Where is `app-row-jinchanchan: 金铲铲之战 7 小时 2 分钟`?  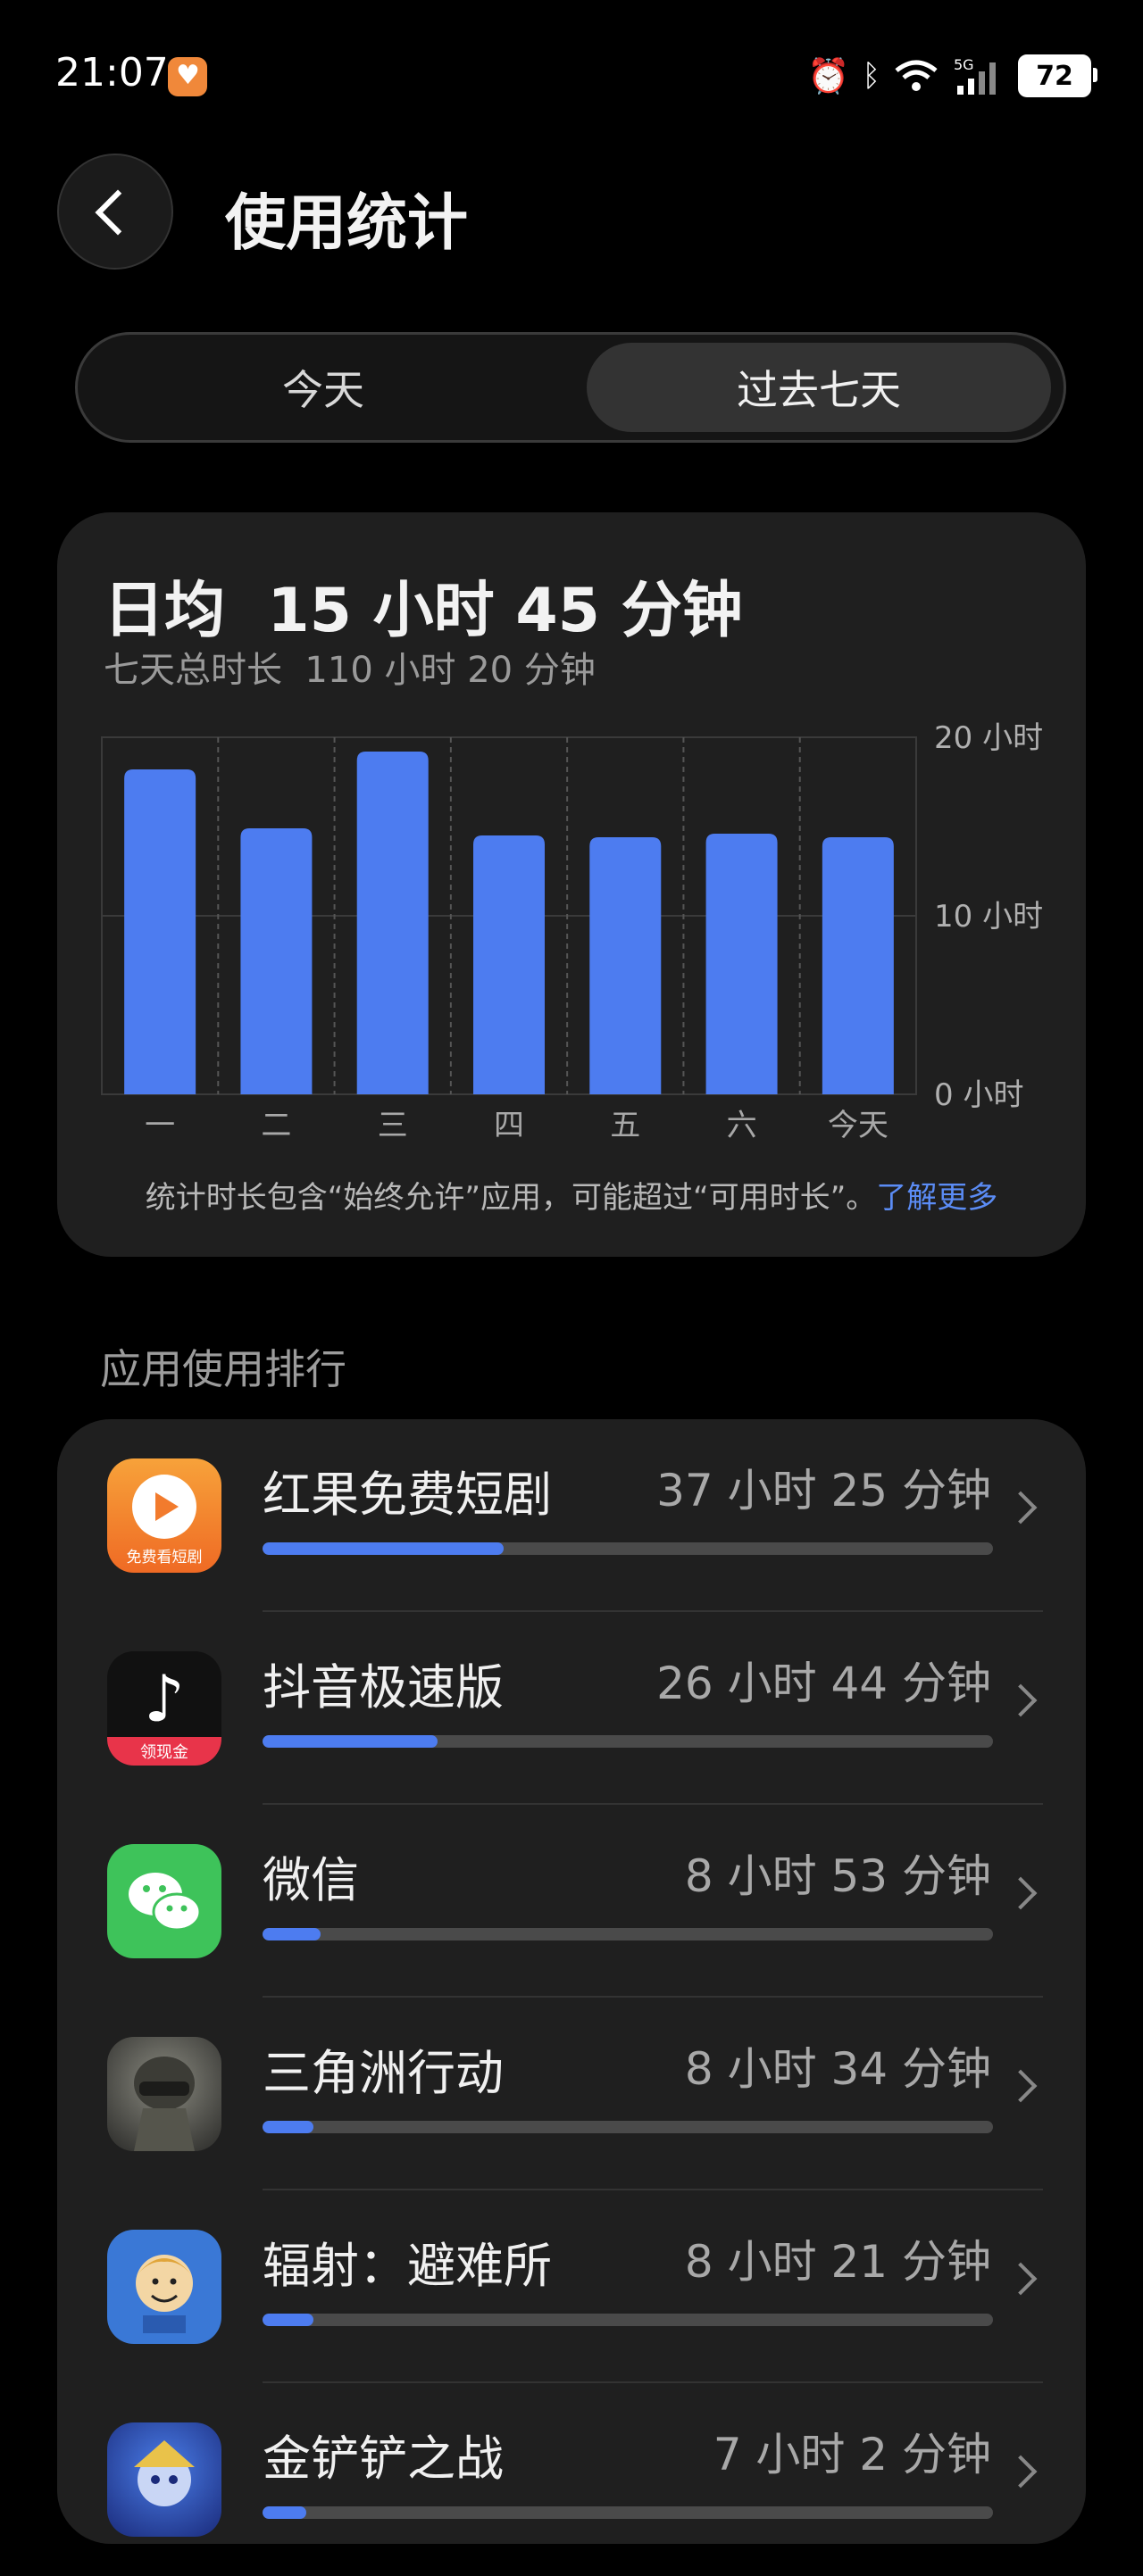
app-row-jinchanchan: 金铲铲之战 7 小时 2 分钟 is located at coordinates (571, 2479).